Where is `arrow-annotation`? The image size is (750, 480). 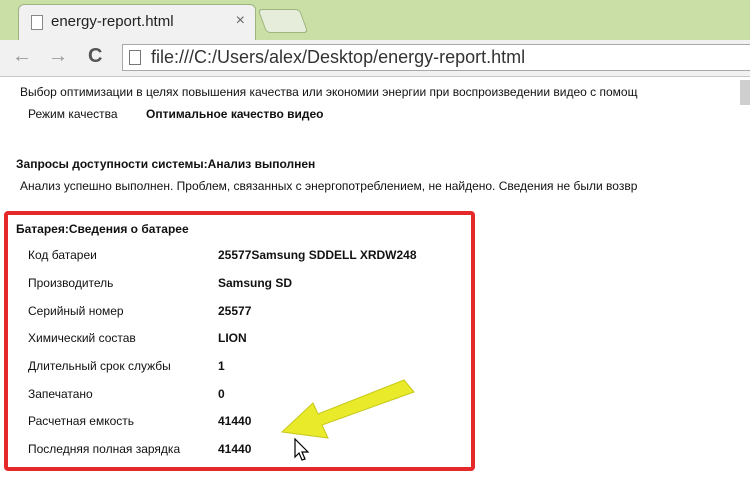 arrow-annotation is located at coordinates (347, 409).